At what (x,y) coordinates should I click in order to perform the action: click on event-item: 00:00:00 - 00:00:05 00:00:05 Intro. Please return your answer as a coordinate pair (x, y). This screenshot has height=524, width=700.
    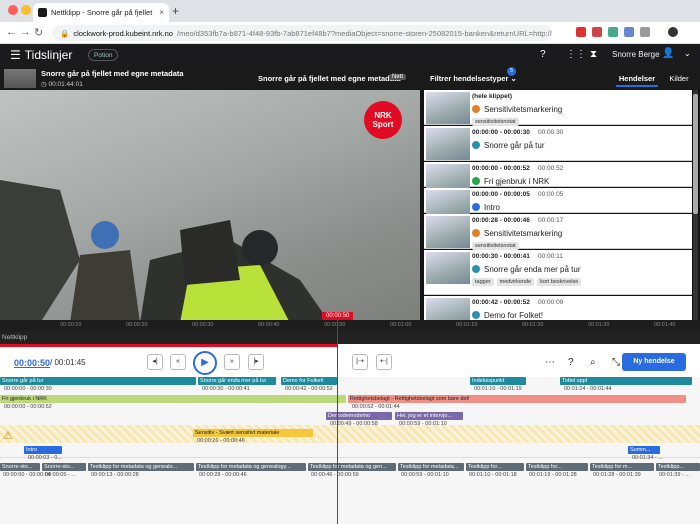
    Looking at the image, I should click on (558, 205).